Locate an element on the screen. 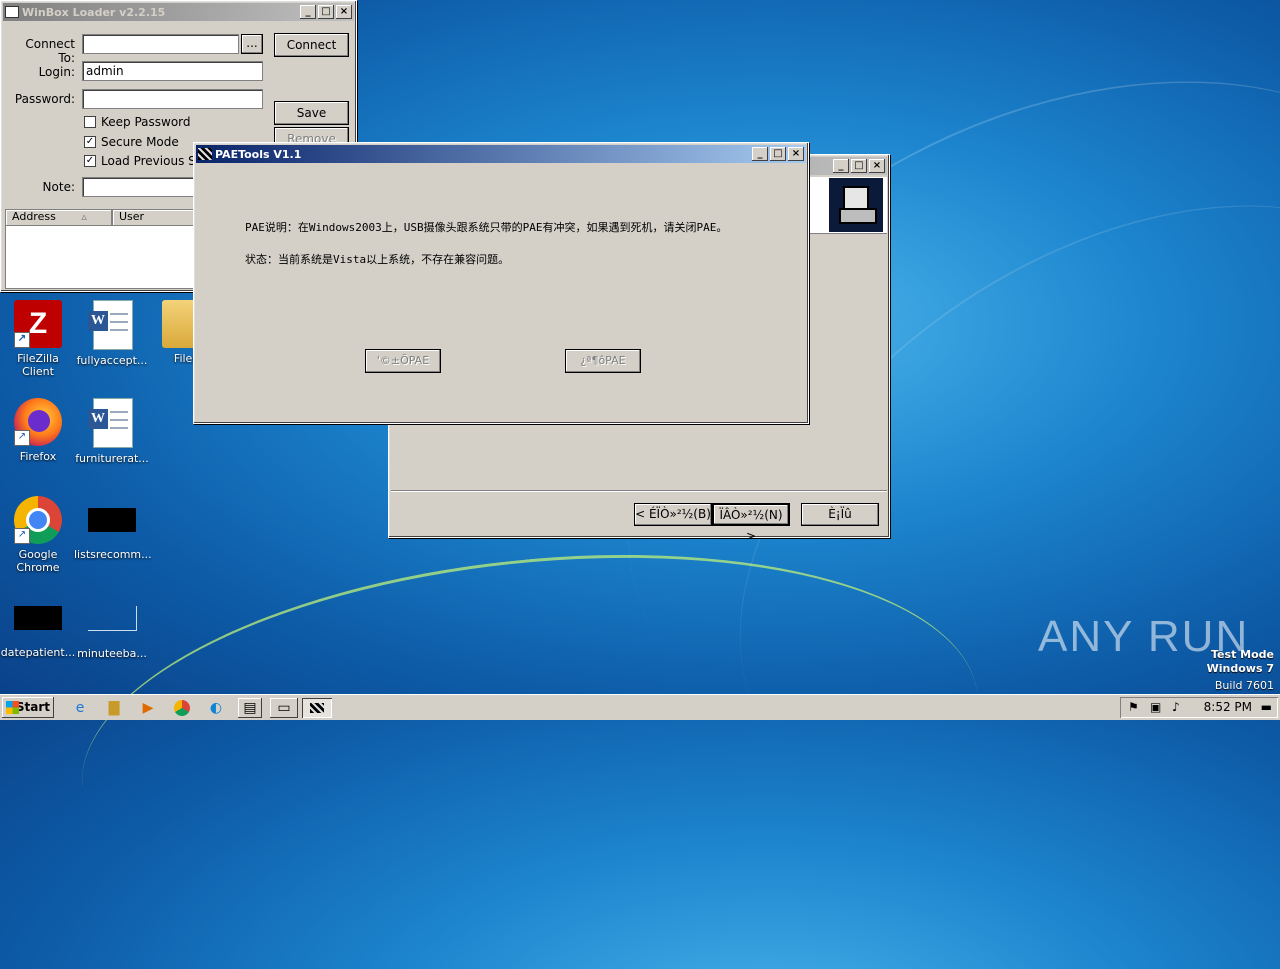 The image size is (1280, 969). edge-icon: ◐ is located at coordinates (216, 708).